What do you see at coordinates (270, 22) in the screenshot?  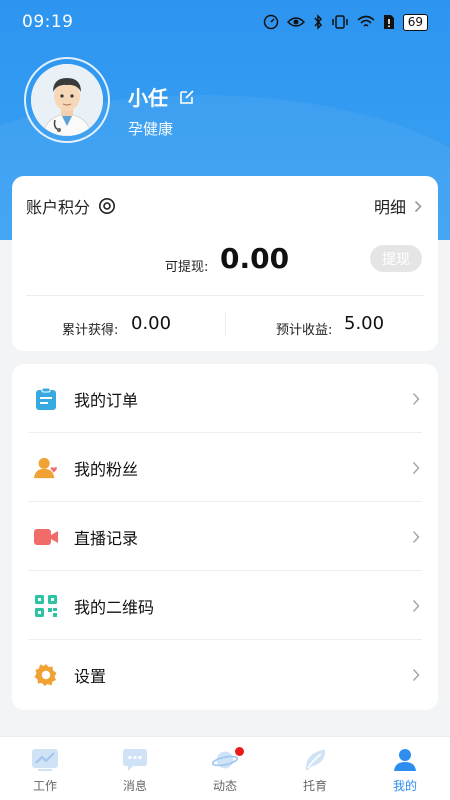 I see `speed-icon` at bounding box center [270, 22].